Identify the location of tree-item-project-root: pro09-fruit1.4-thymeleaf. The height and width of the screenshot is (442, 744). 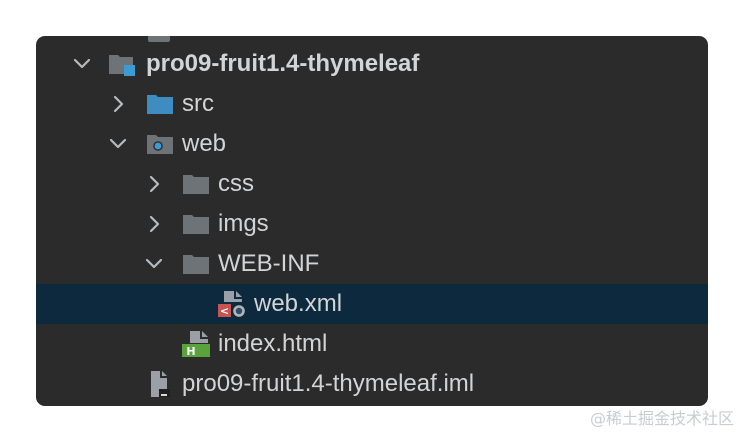
(372, 64).